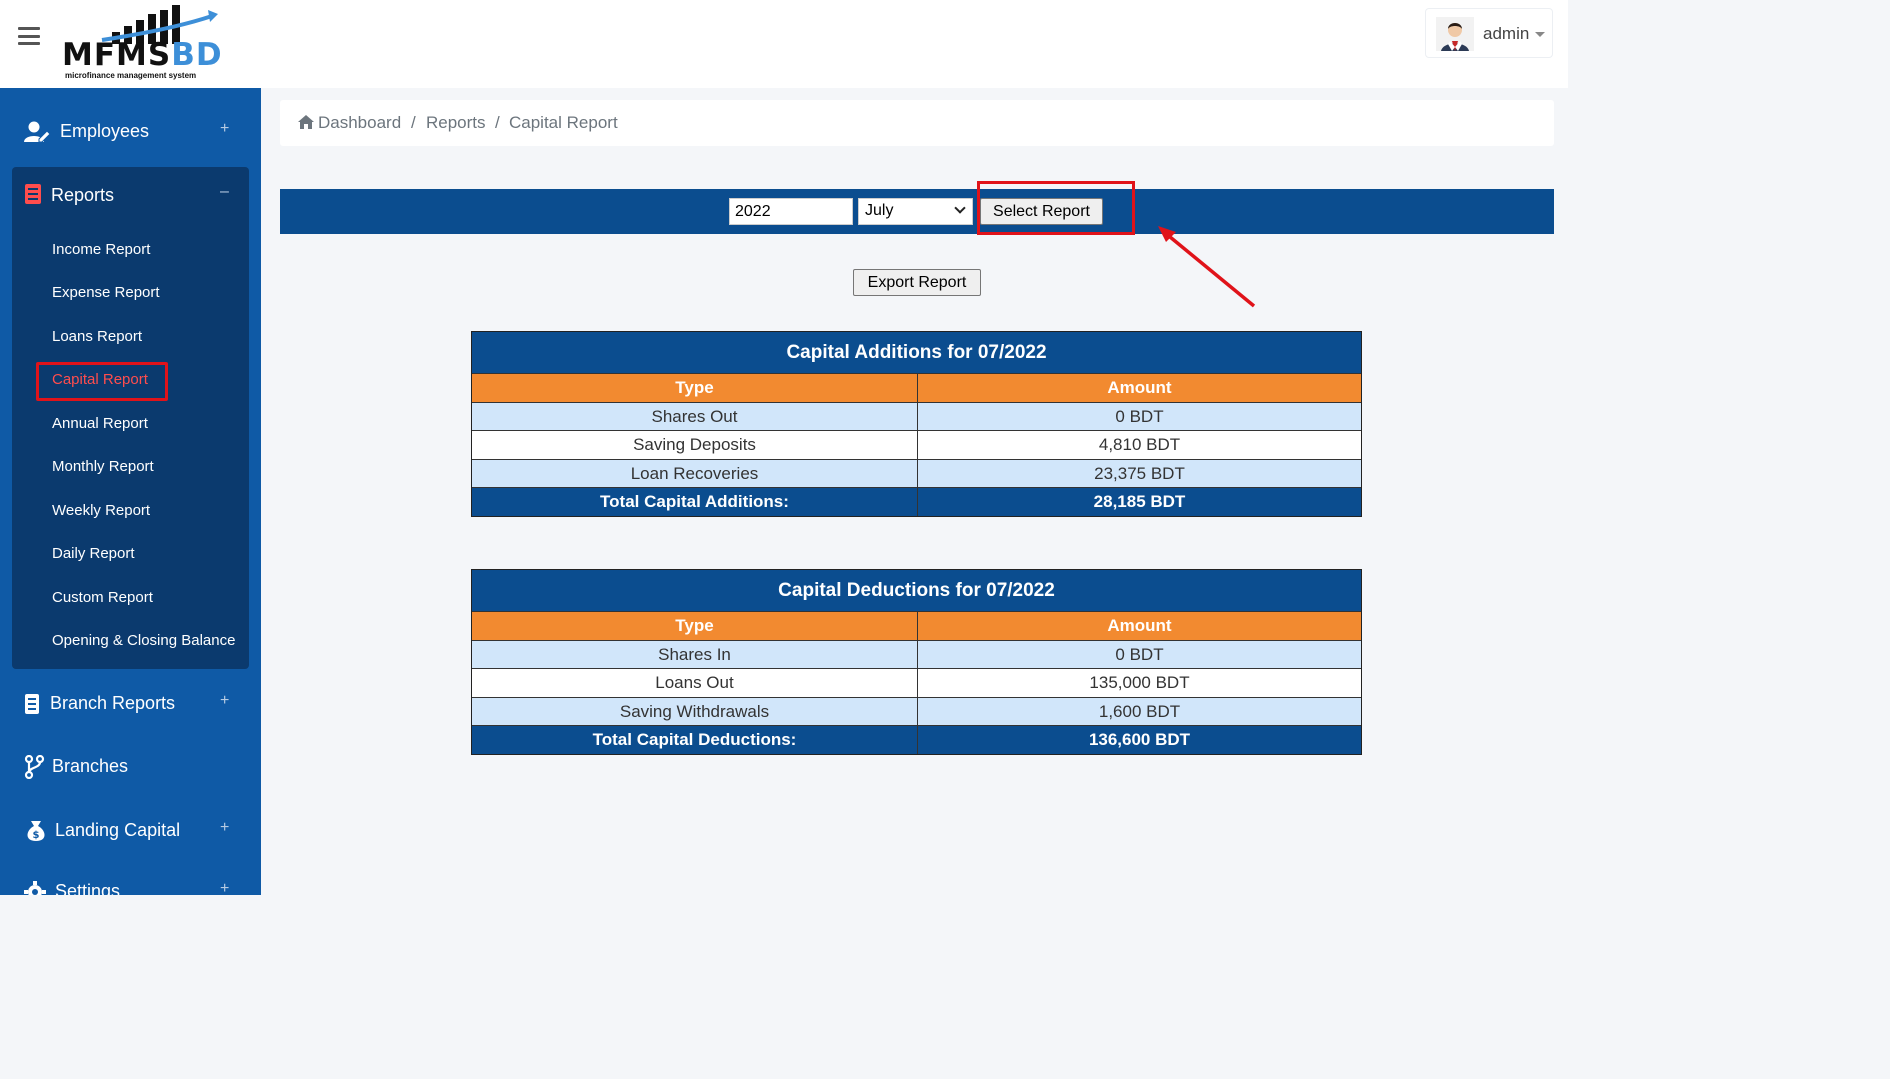 This screenshot has width=1890, height=1079. Describe the element at coordinates (916, 710) in the screenshot. I see `table-row: Saving Withdrawals 1,600 BDT` at that location.